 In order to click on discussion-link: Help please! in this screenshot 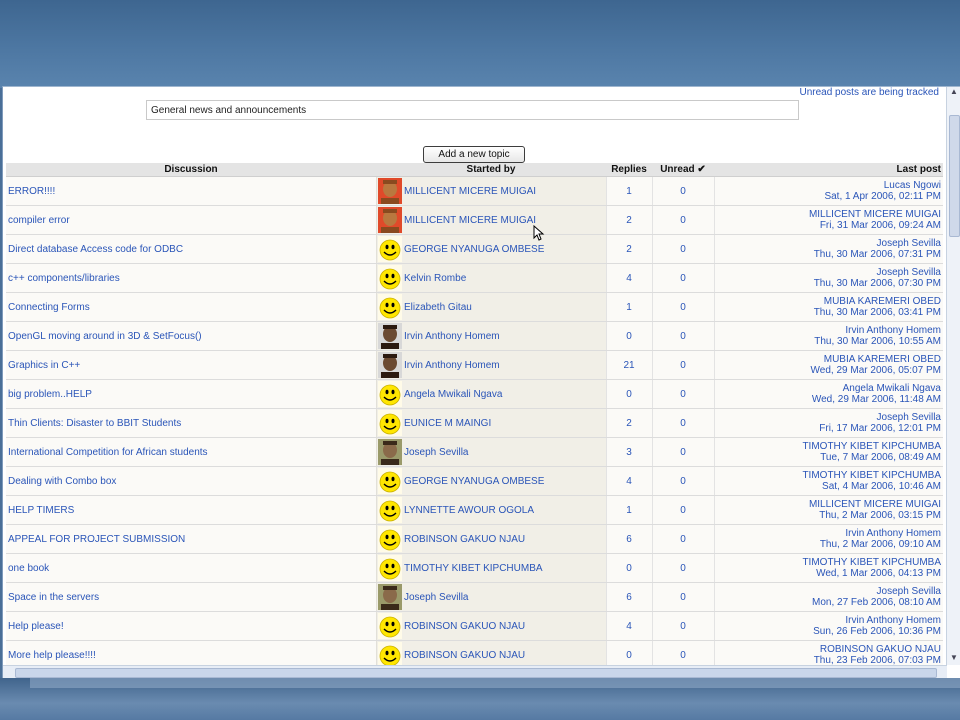, I will do `click(191, 626)`.